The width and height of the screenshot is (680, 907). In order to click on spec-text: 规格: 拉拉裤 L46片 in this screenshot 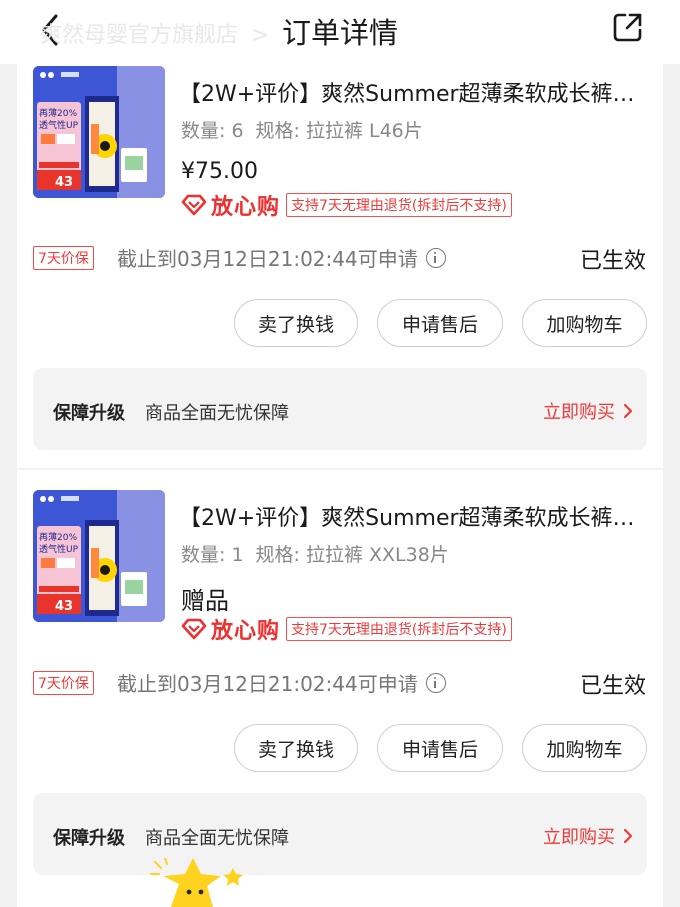, I will do `click(339, 131)`.